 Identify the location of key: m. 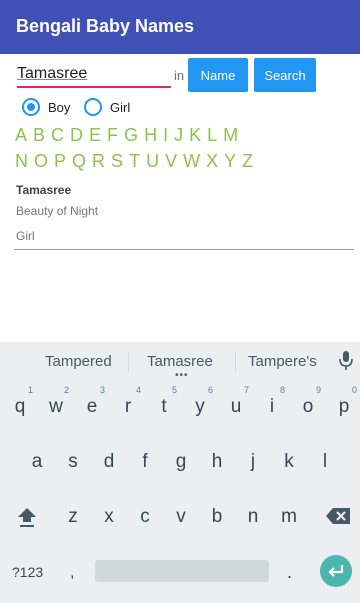
(289, 517).